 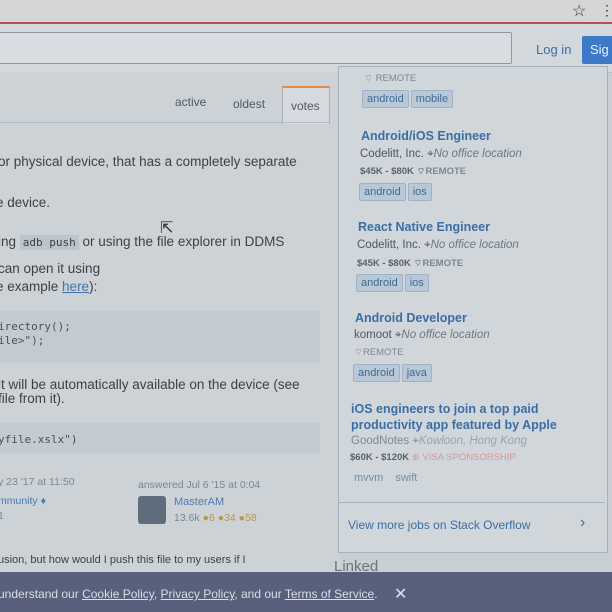 What do you see at coordinates (249, 104) in the screenshot?
I see `tab-oldest: oldest` at bounding box center [249, 104].